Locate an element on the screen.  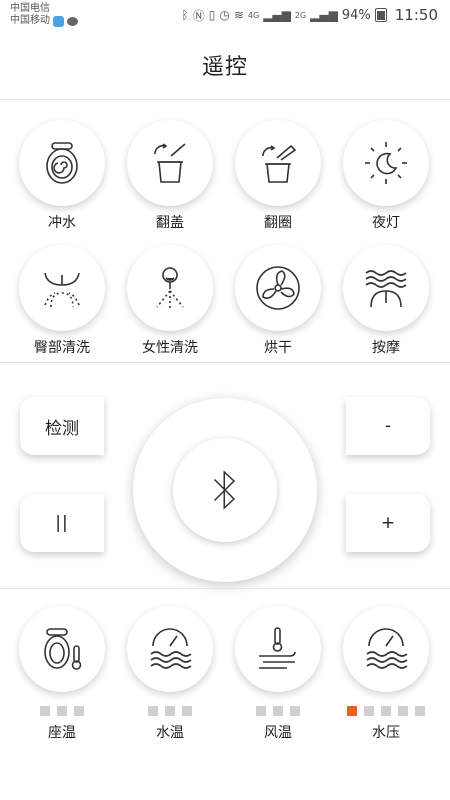
water-pressure-level is located at coordinates (386, 711).